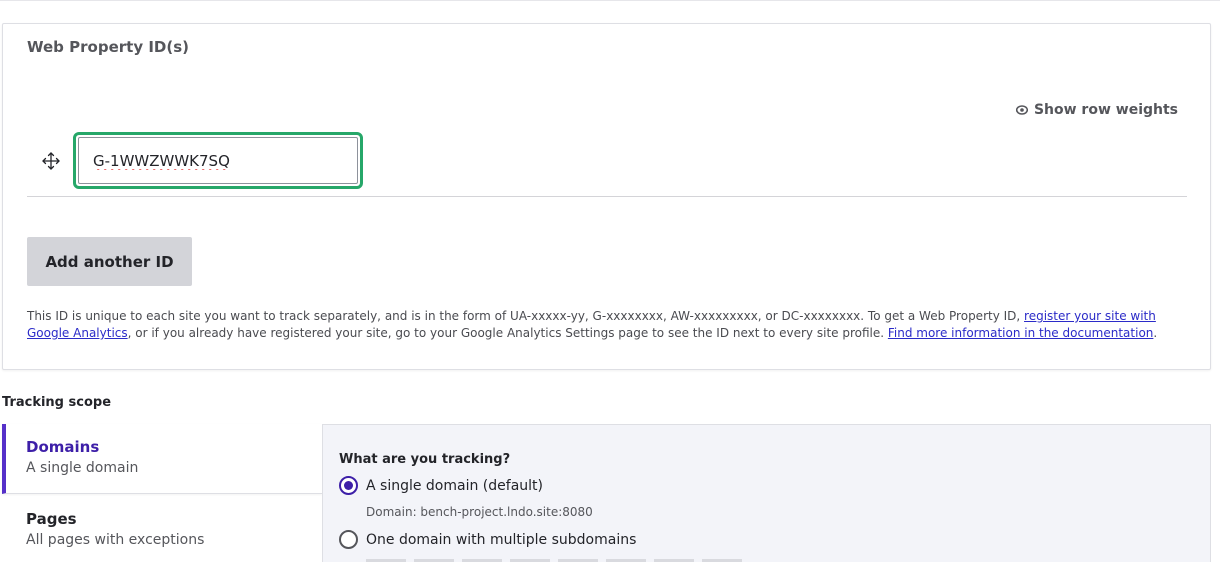 This screenshot has height=562, width=1220. Describe the element at coordinates (63, 447) in the screenshot. I see `tab-title: Domains` at that location.